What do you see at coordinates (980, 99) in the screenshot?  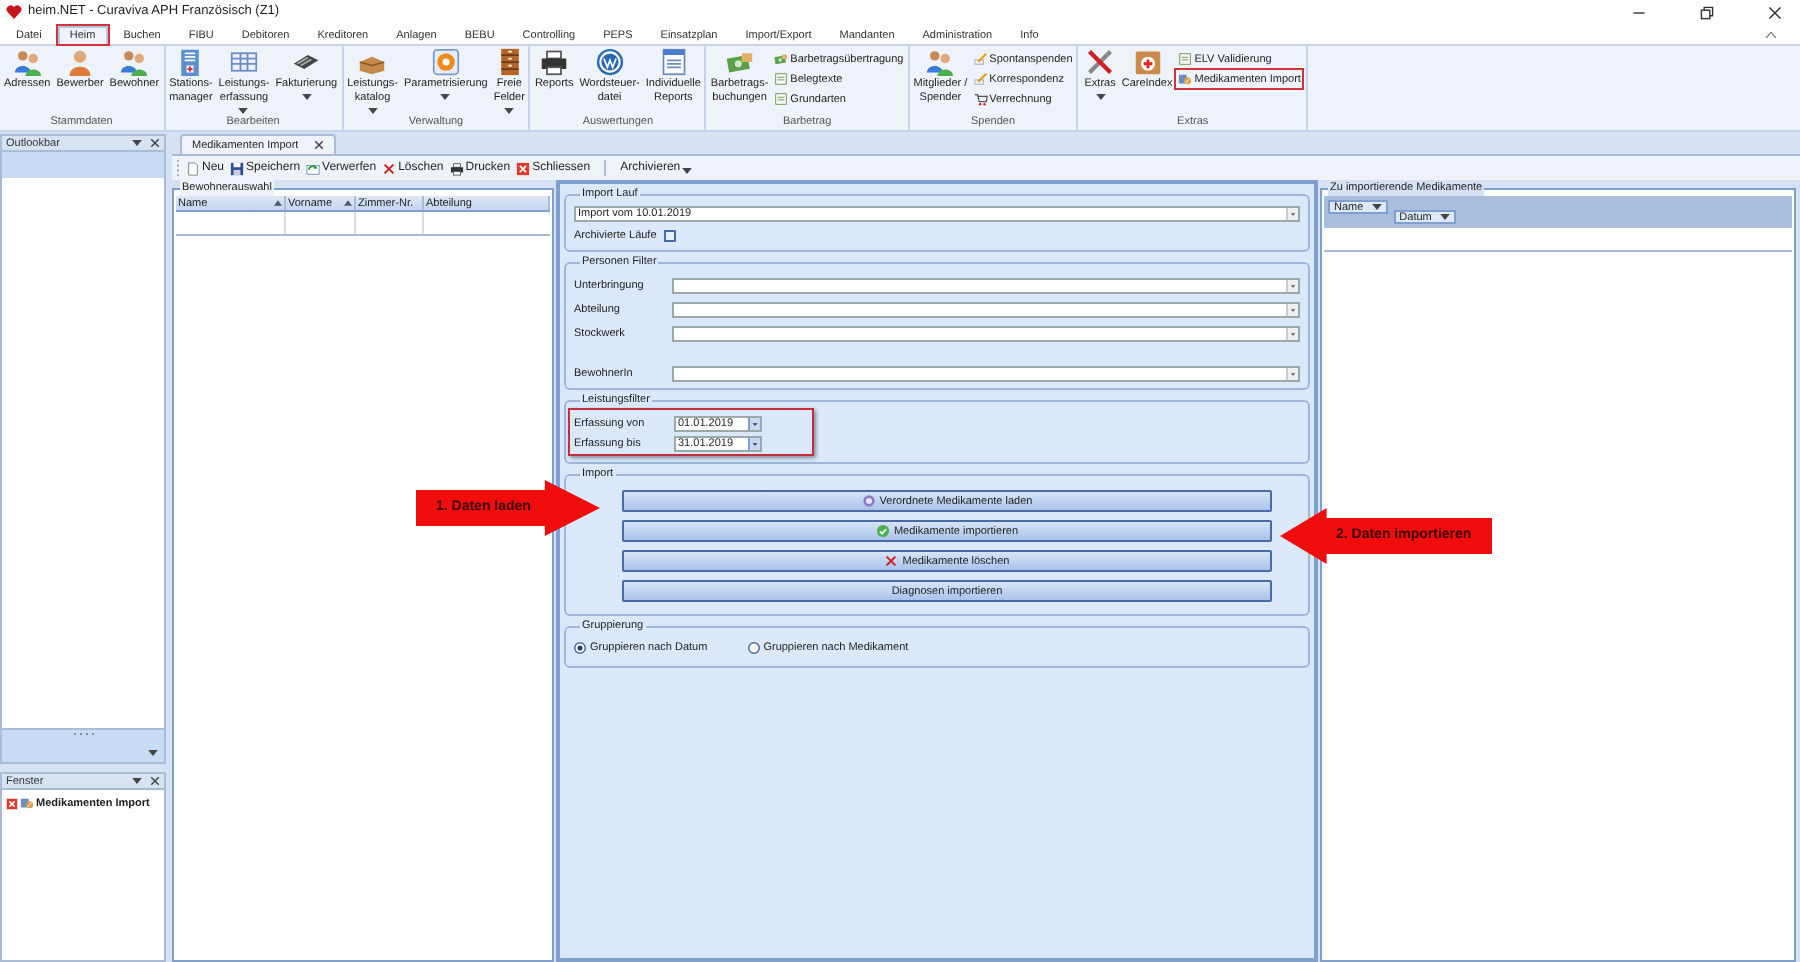 I see `cart-icon` at bounding box center [980, 99].